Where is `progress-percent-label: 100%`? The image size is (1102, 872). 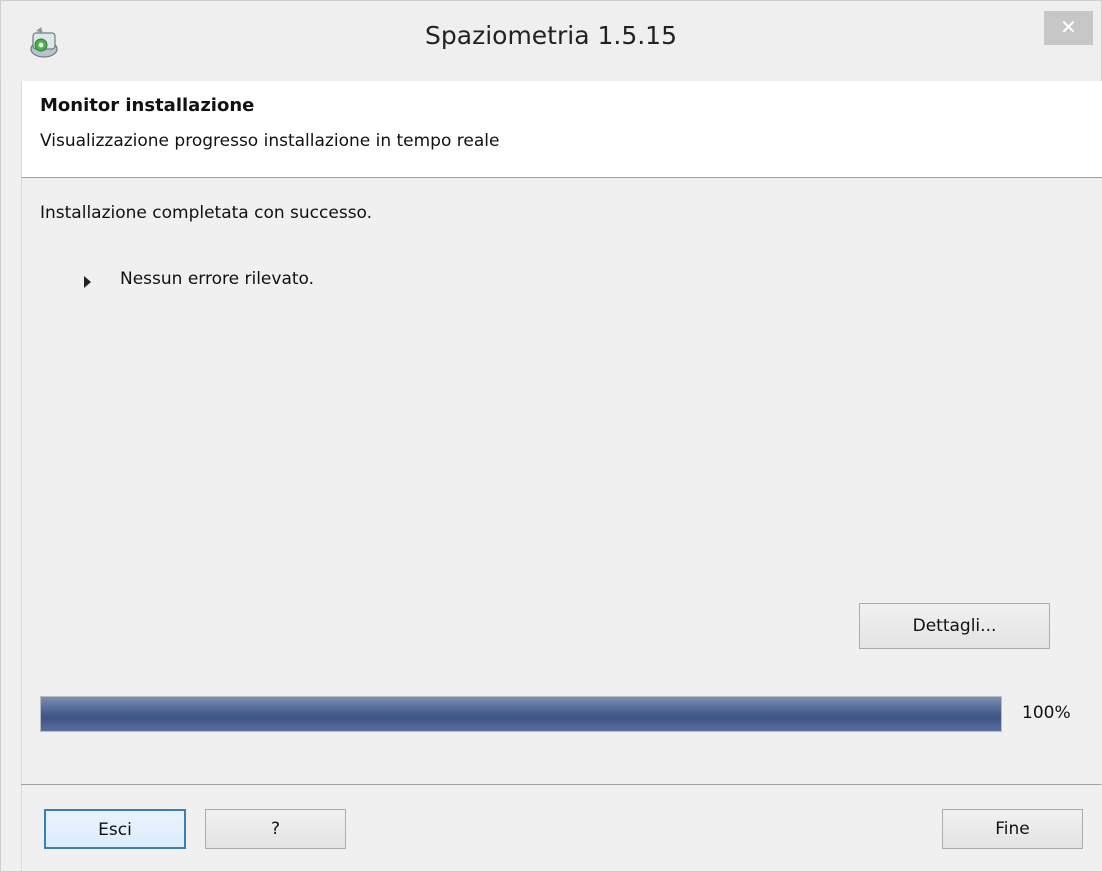 progress-percent-label: 100% is located at coordinates (1046, 713).